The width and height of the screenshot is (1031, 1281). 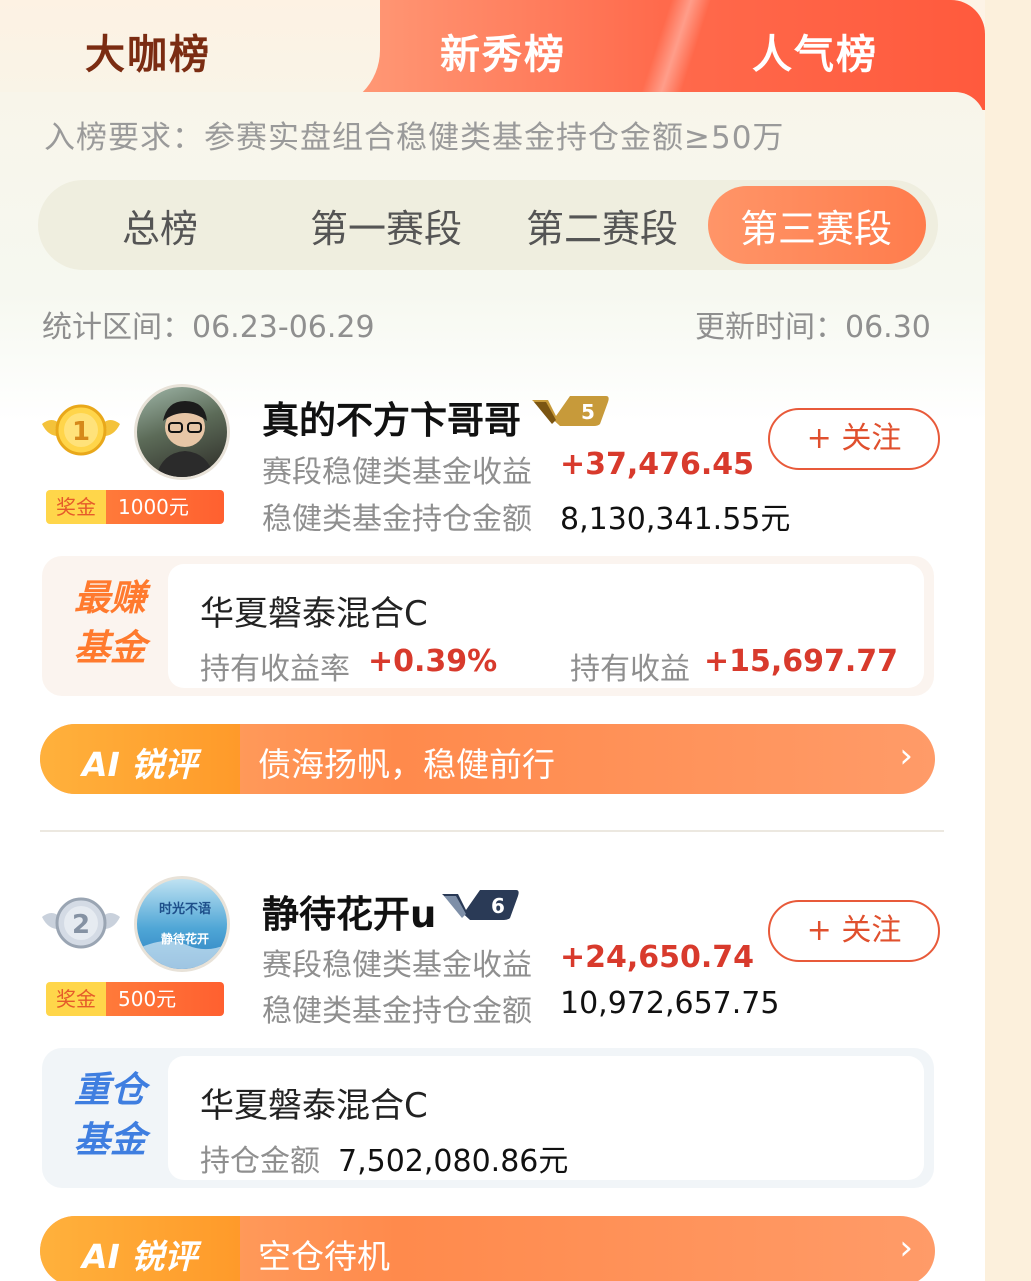 What do you see at coordinates (185, 909) in the screenshot?
I see `avatar-text-top: 时光不语` at bounding box center [185, 909].